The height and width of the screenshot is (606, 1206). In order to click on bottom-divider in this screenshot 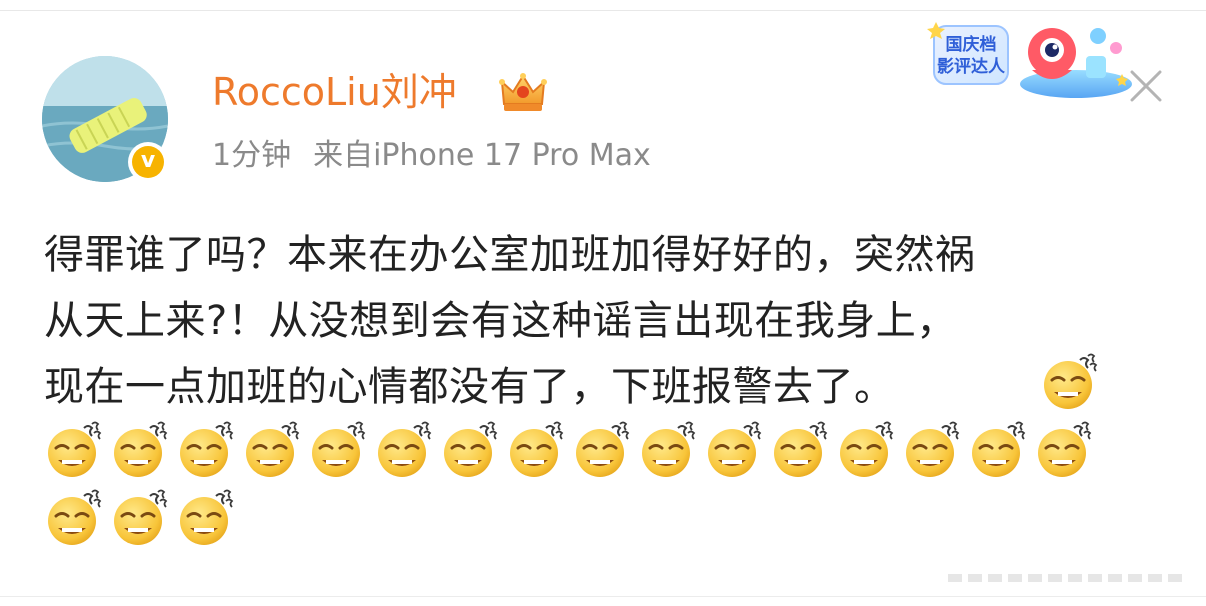, I will do `click(603, 596)`.